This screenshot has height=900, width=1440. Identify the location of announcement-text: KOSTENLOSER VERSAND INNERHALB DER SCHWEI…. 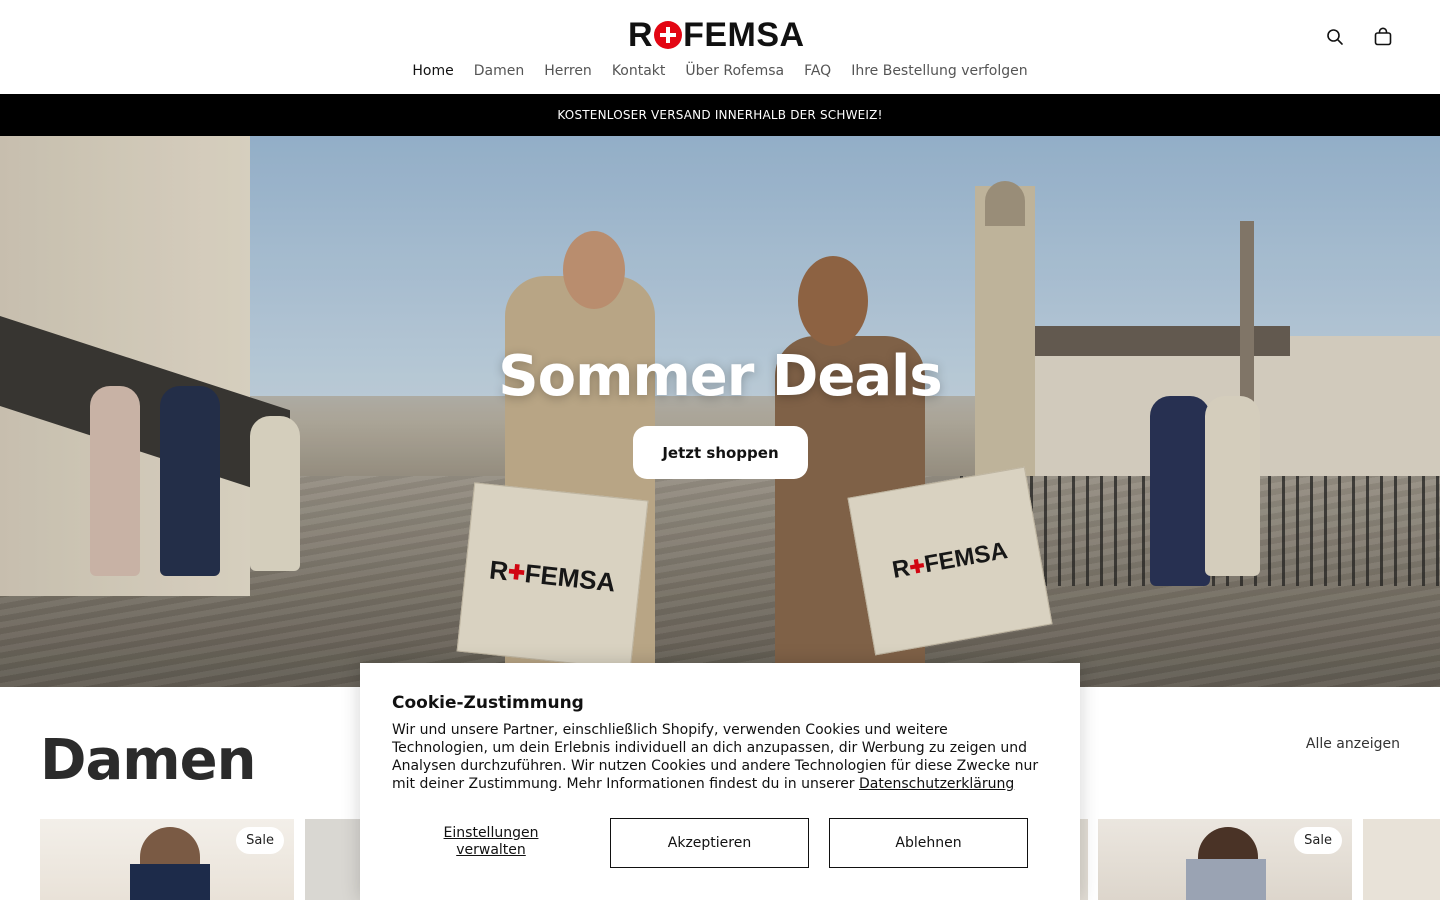
(720, 115).